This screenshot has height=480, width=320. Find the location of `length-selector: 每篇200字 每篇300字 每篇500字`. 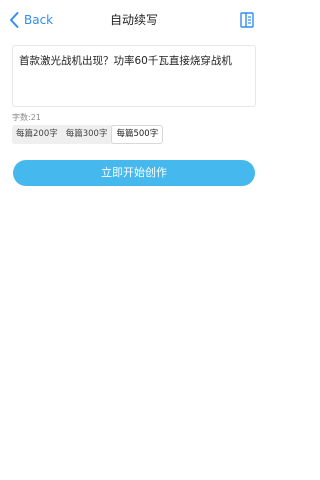

length-selector: 每篇200字 每篇300字 每篇500字 is located at coordinates (88, 134).